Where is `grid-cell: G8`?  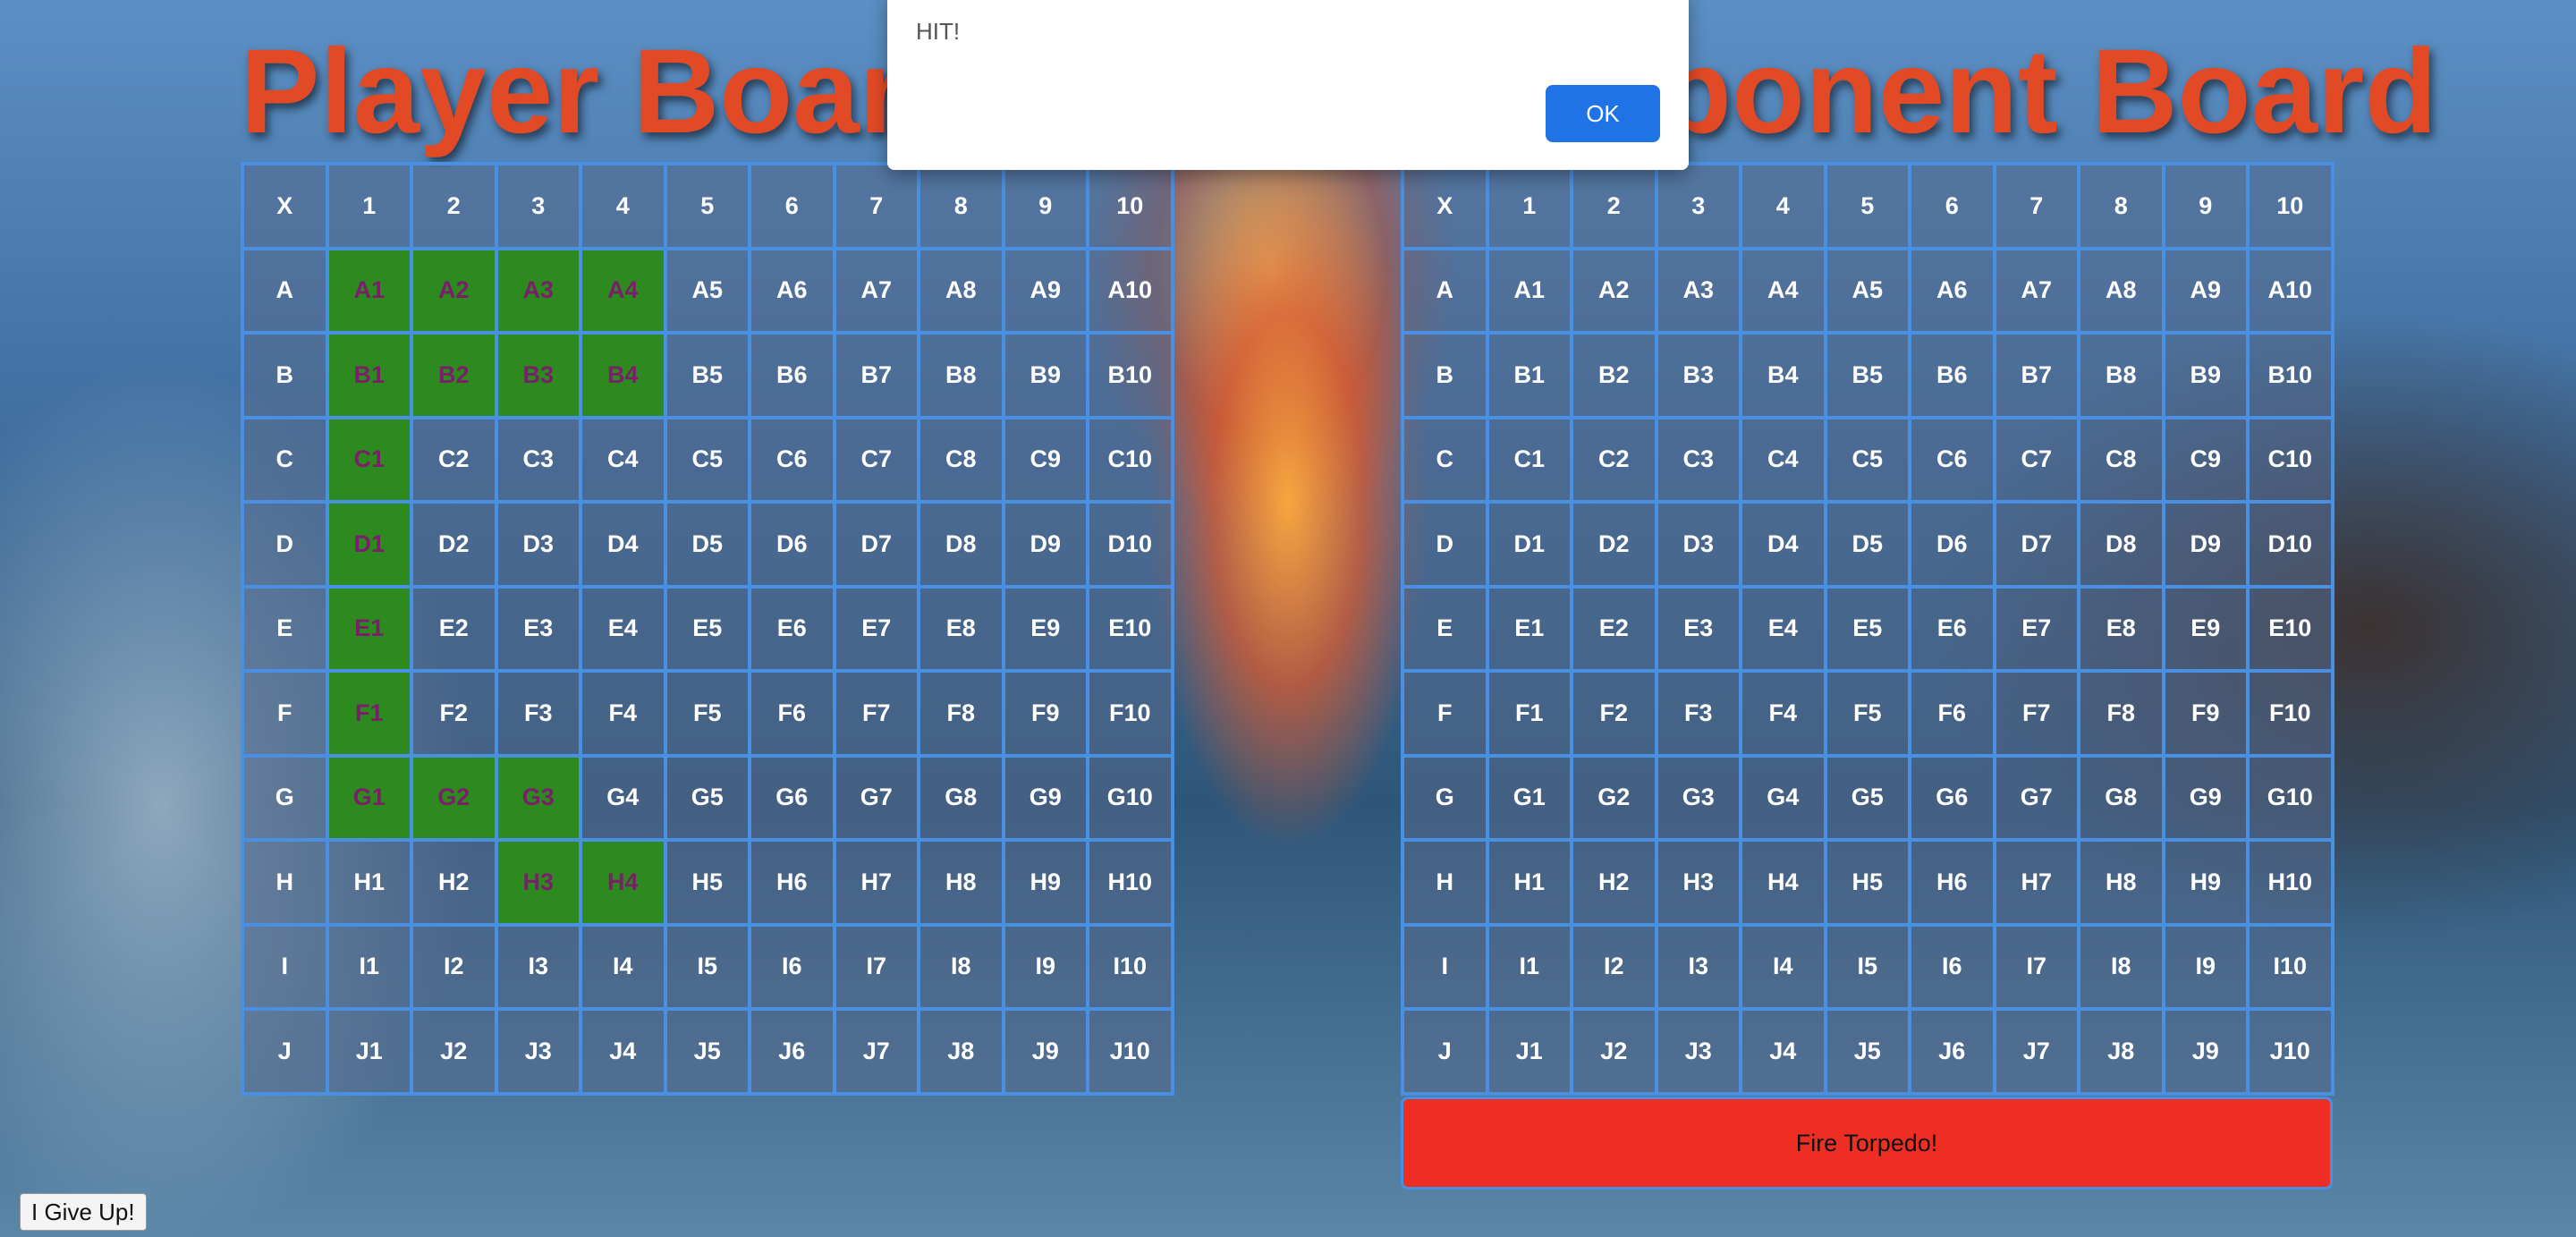 grid-cell: G8 is located at coordinates (2121, 797).